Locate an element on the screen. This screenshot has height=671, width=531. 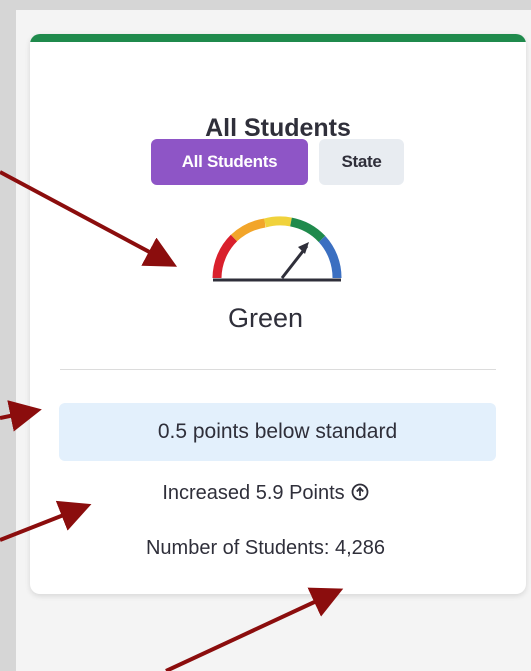
annotation-arrow-change is located at coordinates (46, 521).